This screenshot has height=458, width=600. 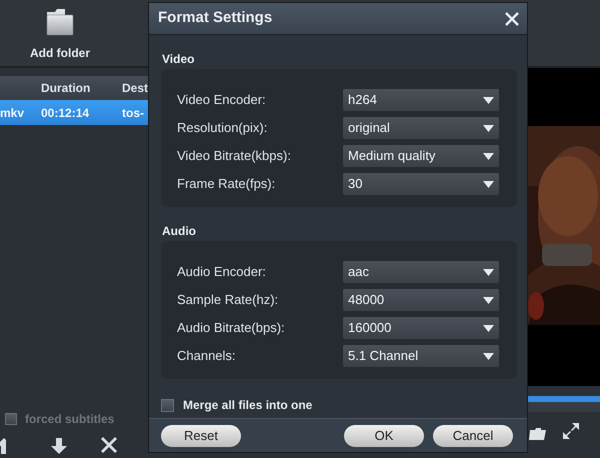 What do you see at coordinates (421, 156) in the screenshot?
I see `dropdown: Medium quality` at bounding box center [421, 156].